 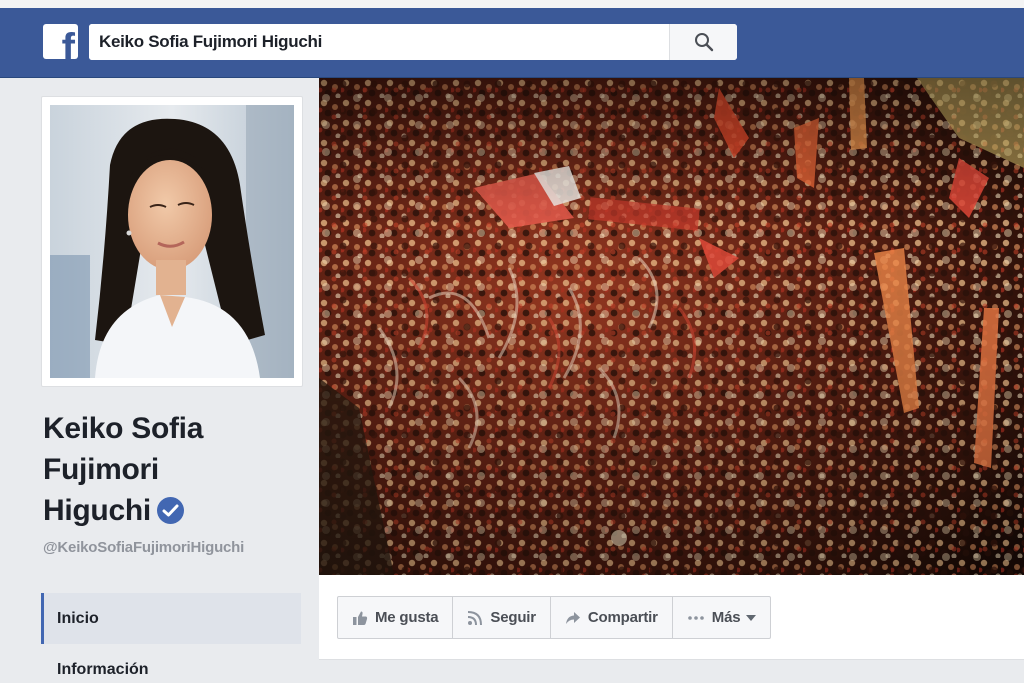 I want to click on profile-photo, so click(x=172, y=241).